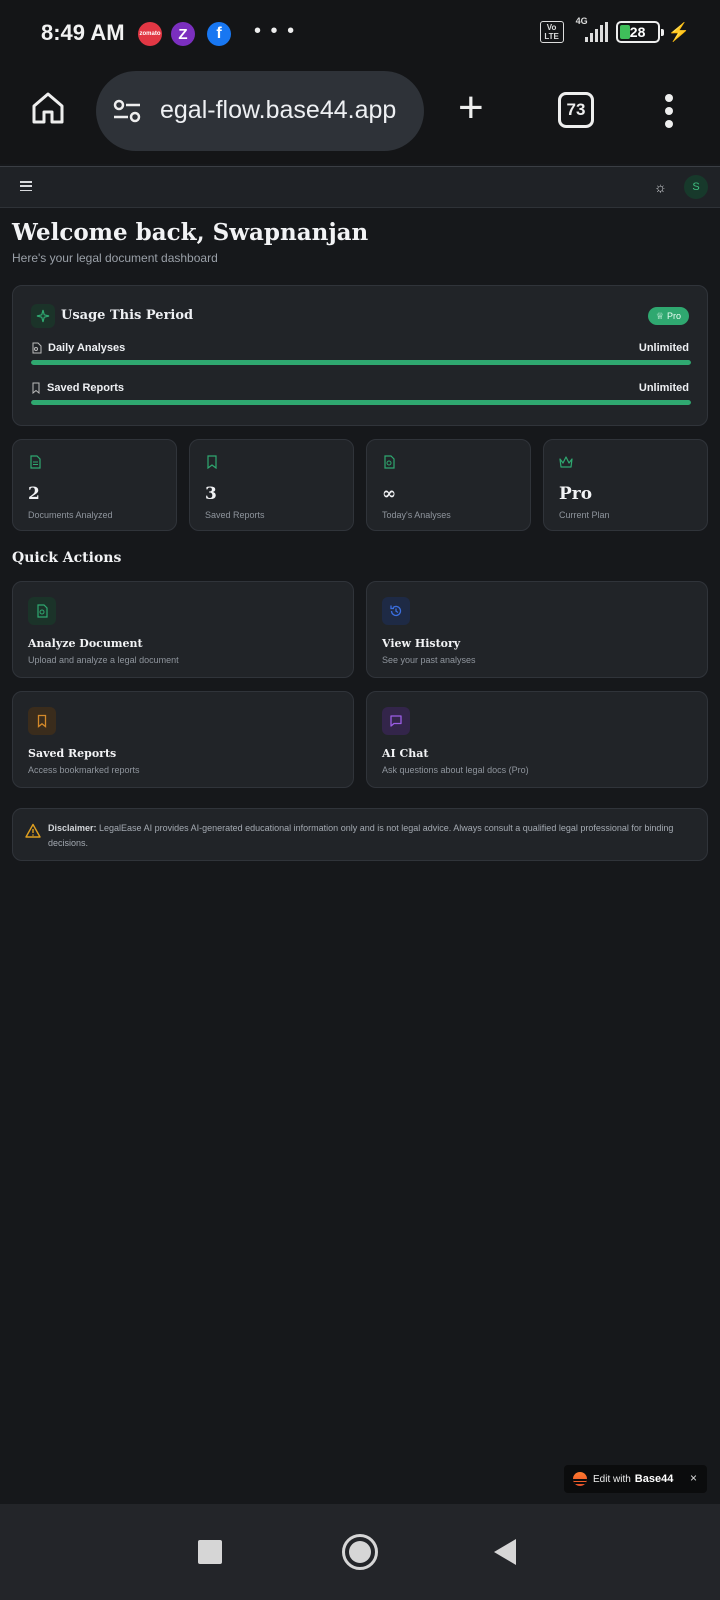 The width and height of the screenshot is (720, 1600). I want to click on page-title: Welcome back, Swapnanjan, so click(190, 232).